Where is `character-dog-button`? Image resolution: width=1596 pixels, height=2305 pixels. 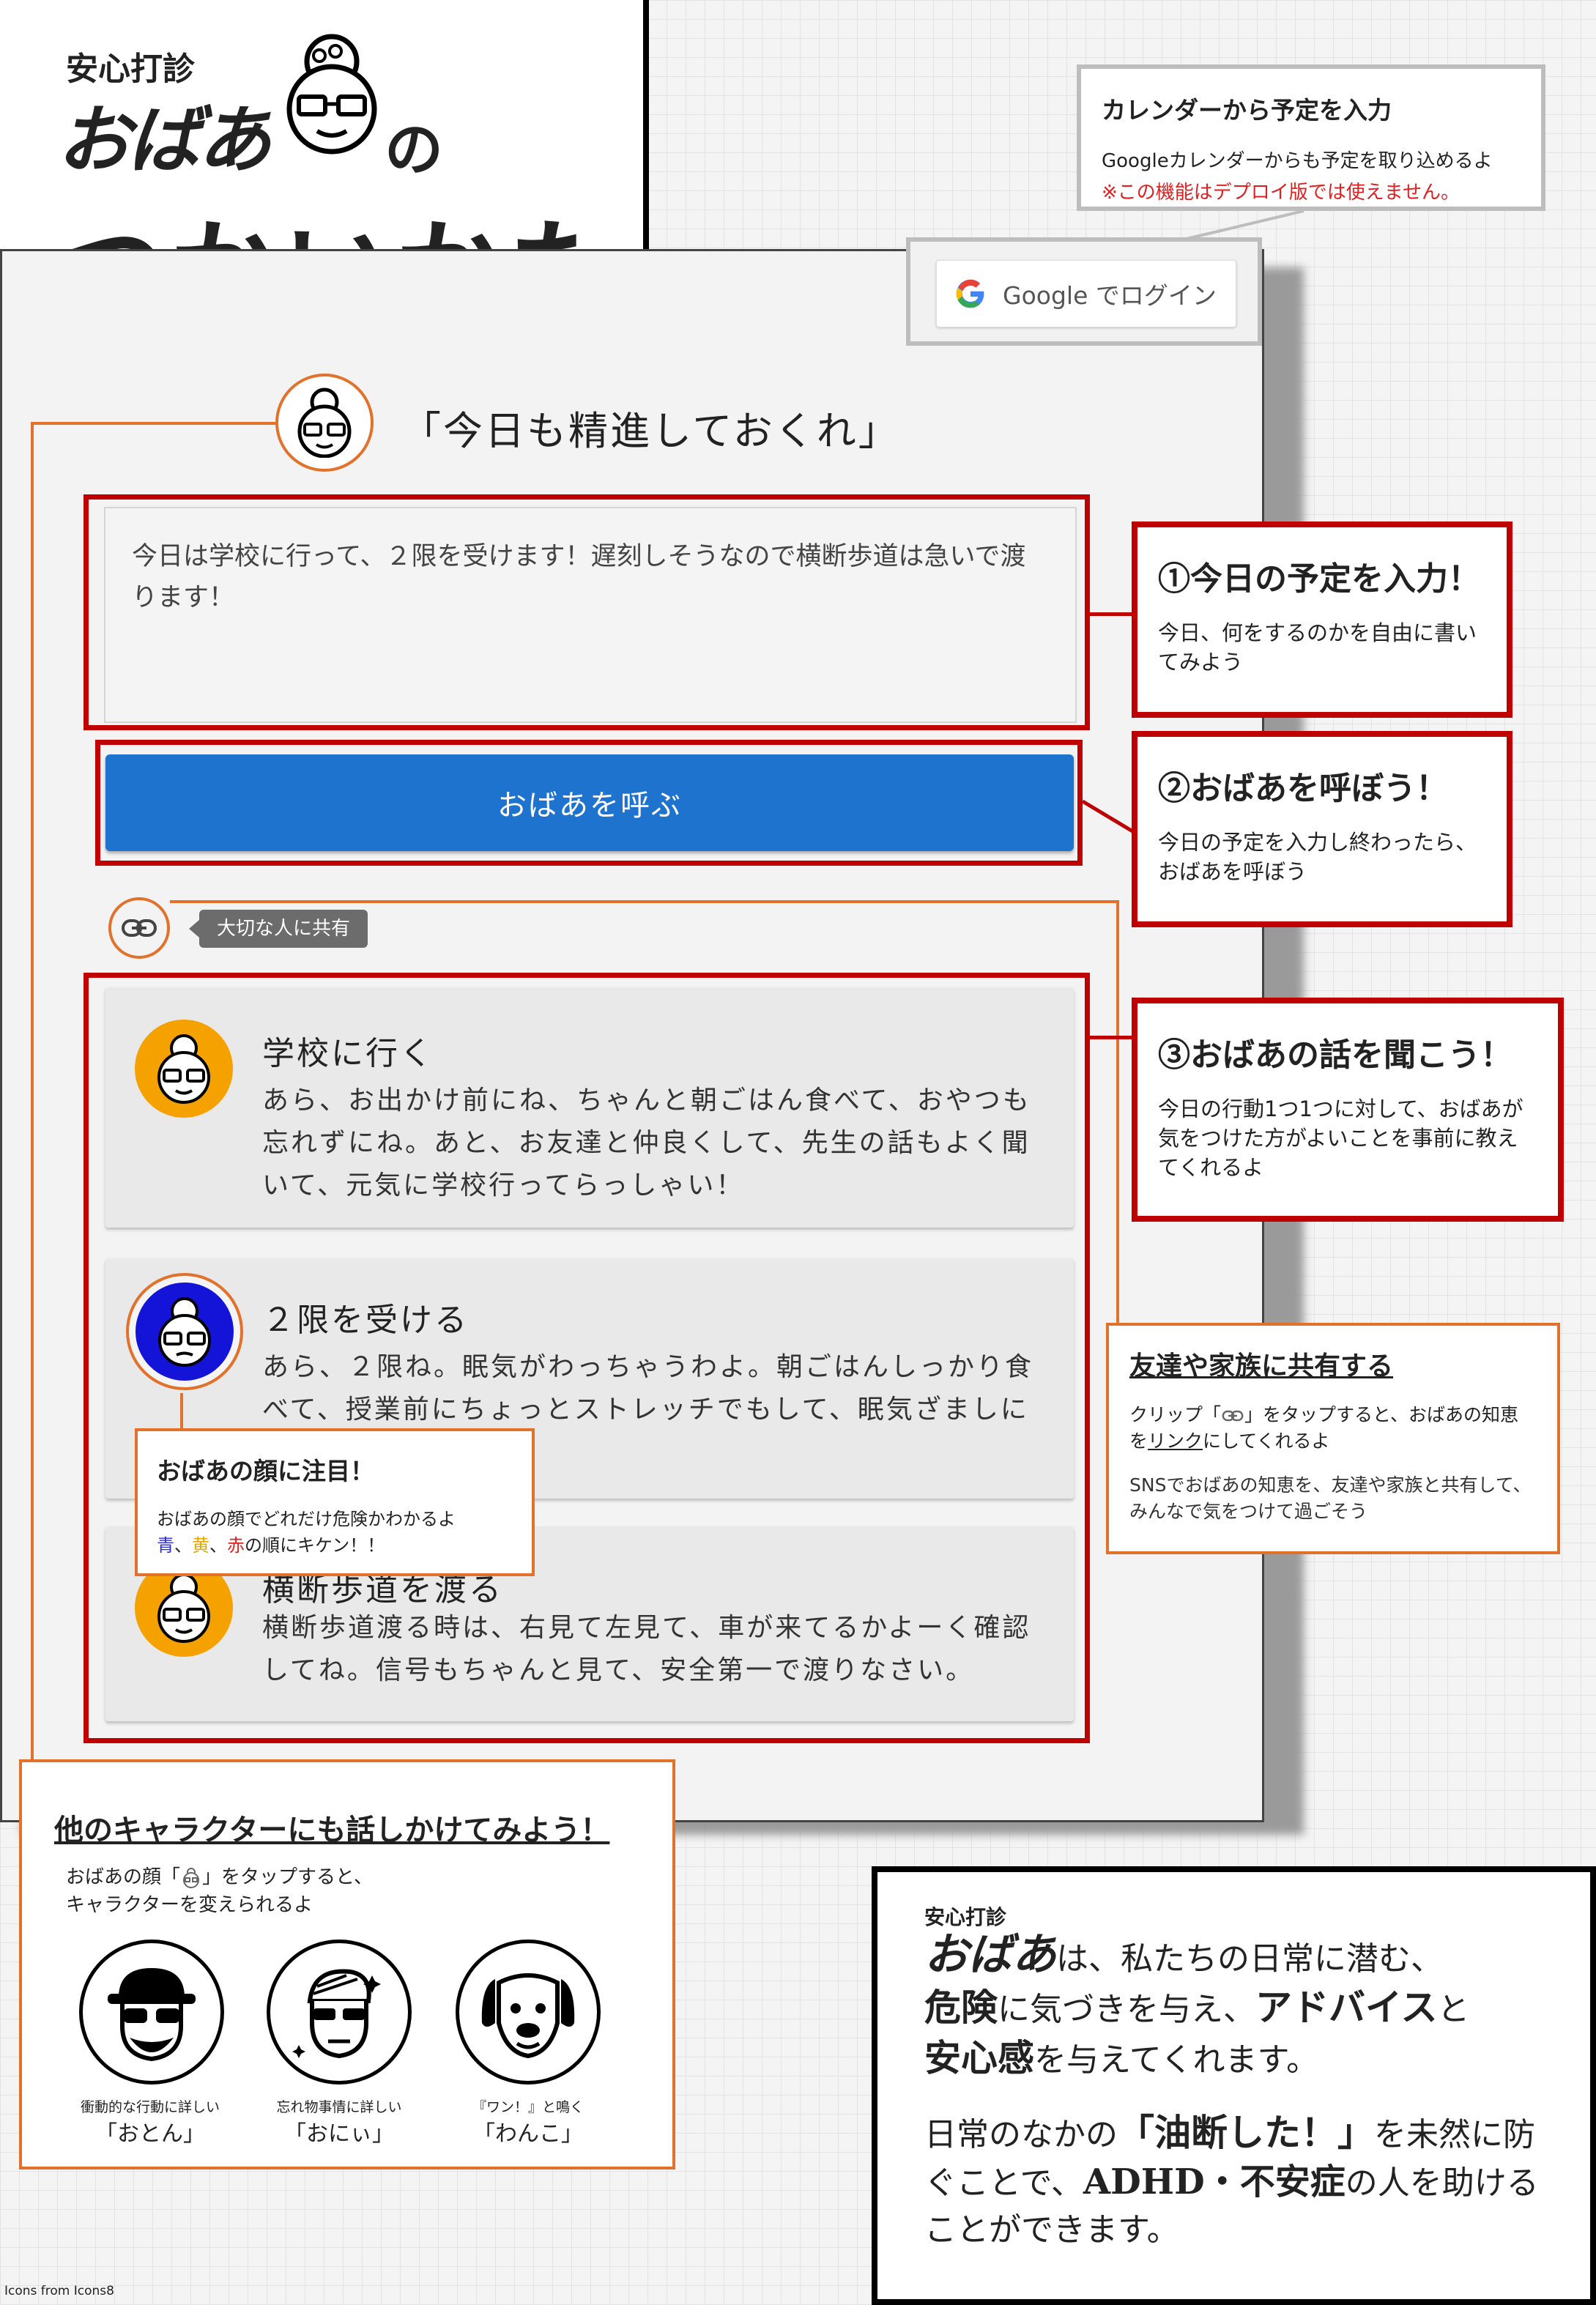 character-dog-button is located at coordinates (529, 2013).